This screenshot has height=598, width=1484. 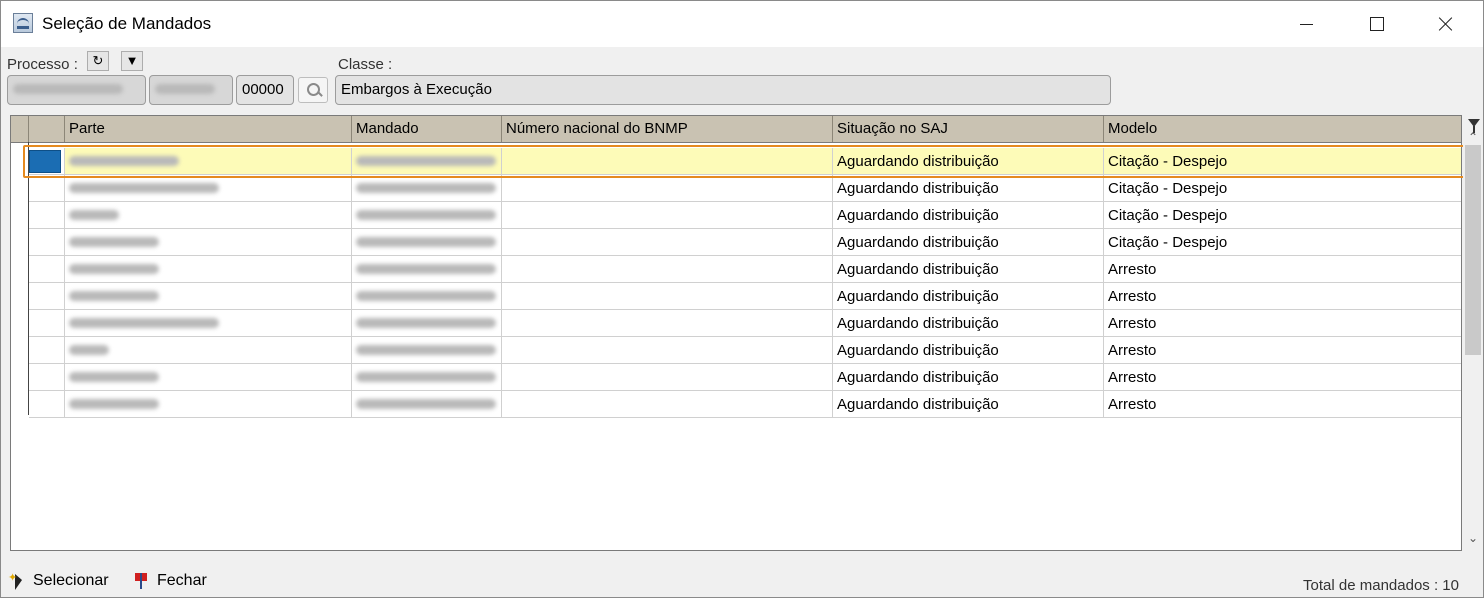 I want to click on header-mandado: Mandado, so click(x=427, y=129).